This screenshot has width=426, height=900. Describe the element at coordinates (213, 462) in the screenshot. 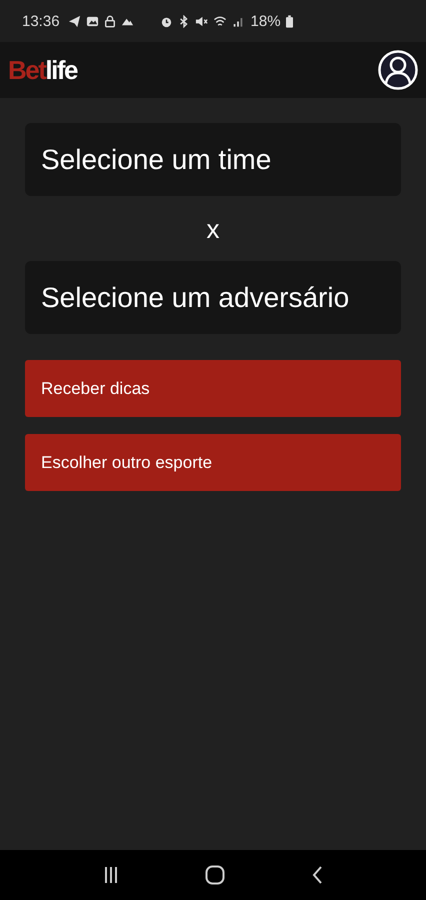

I see `action-button: Escolher outro esporte` at that location.